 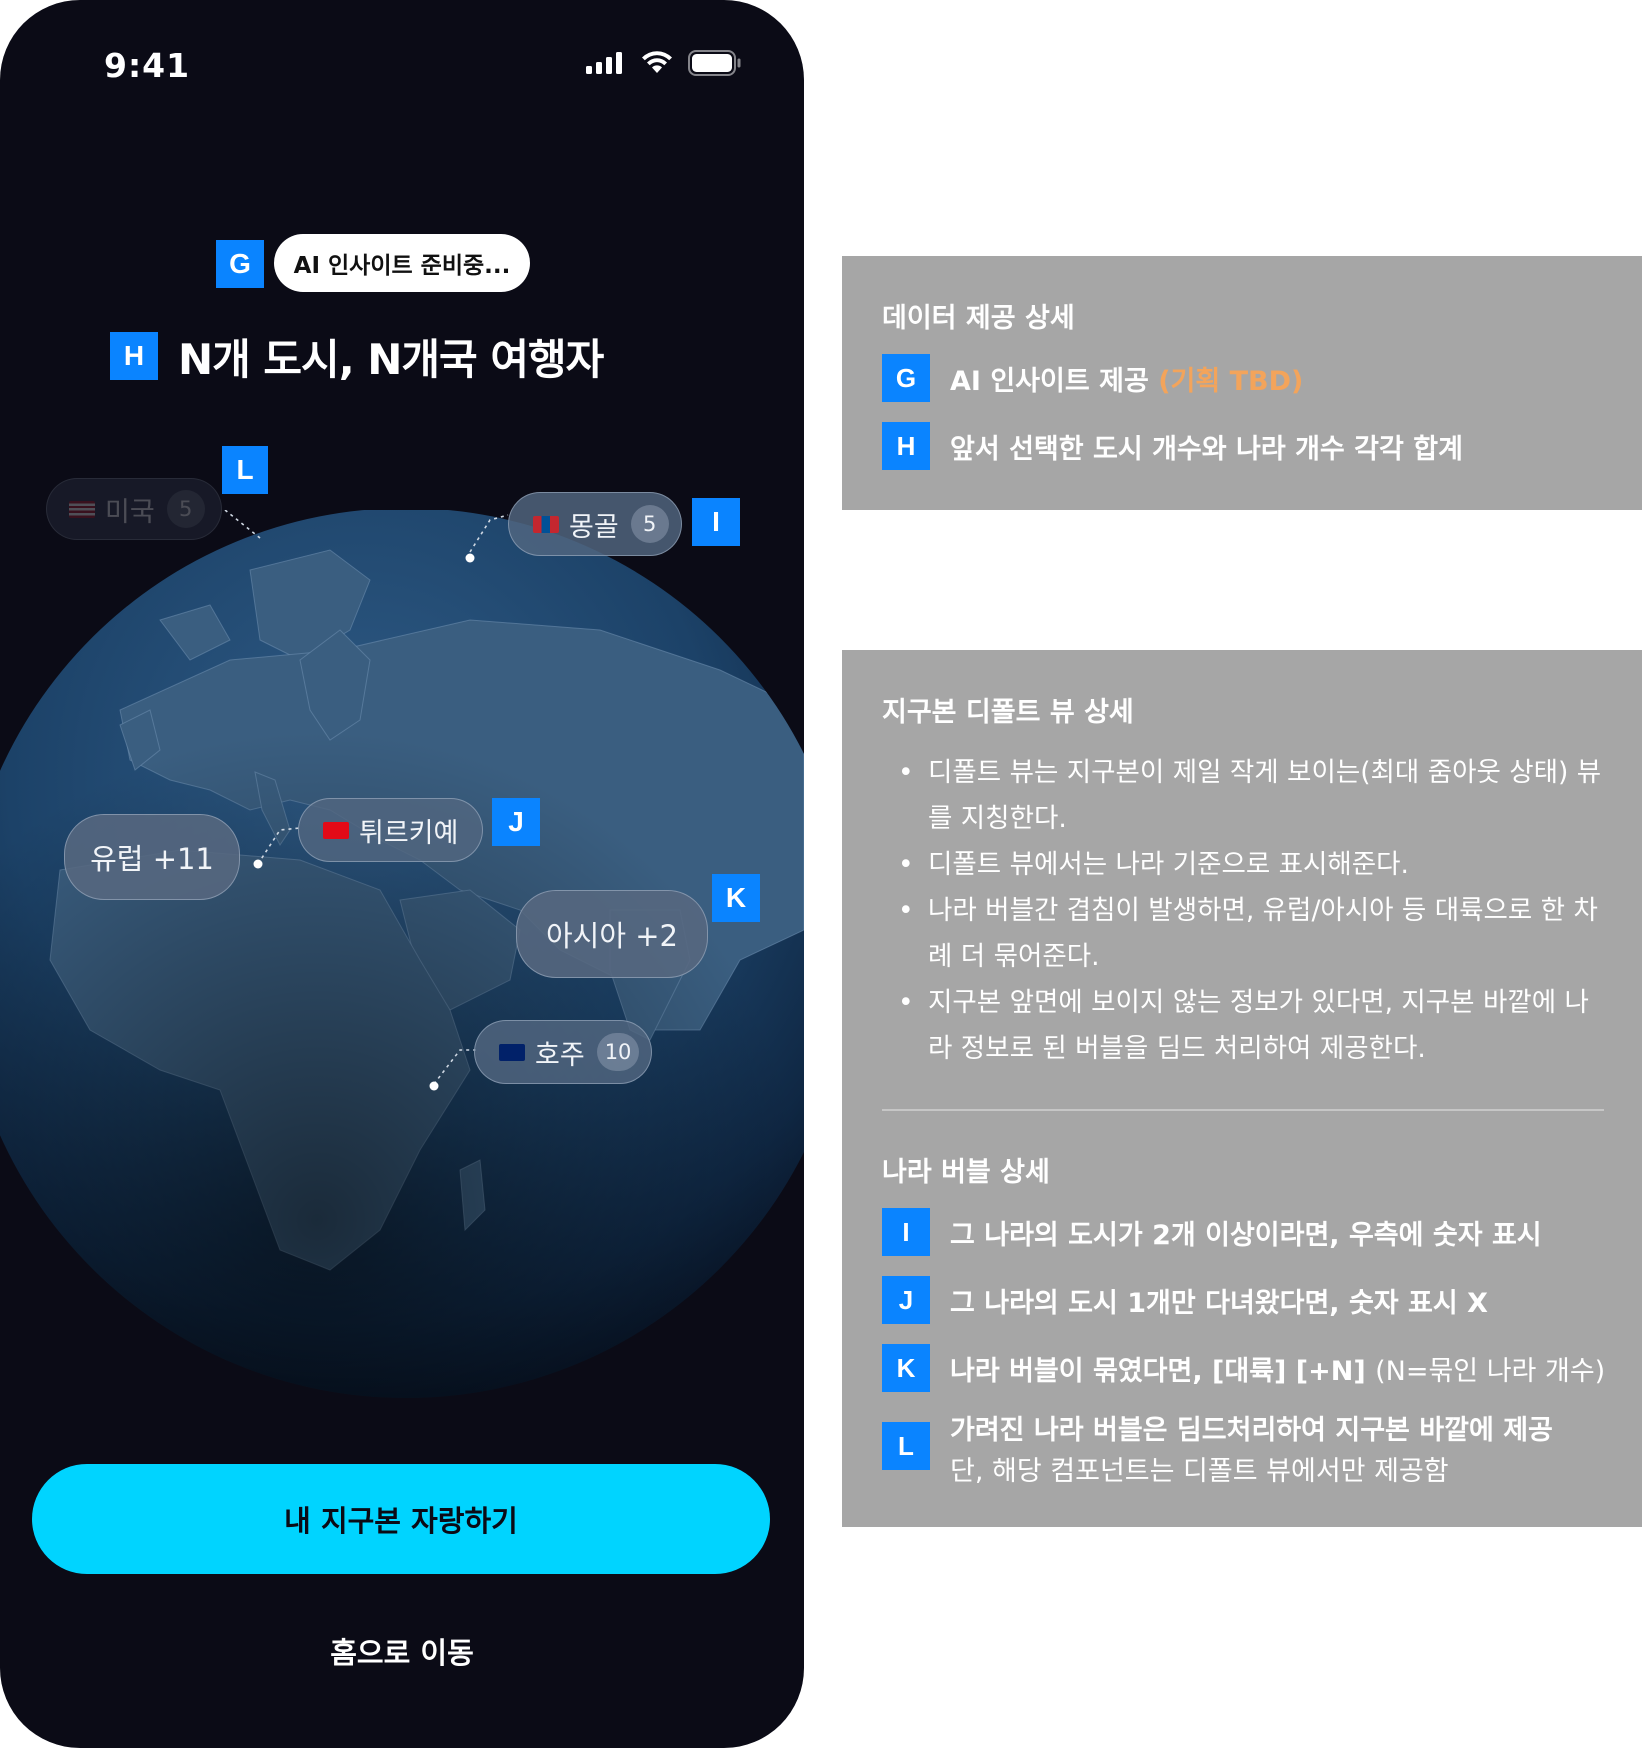 I want to click on divider, so click(x=1243, y=1110).